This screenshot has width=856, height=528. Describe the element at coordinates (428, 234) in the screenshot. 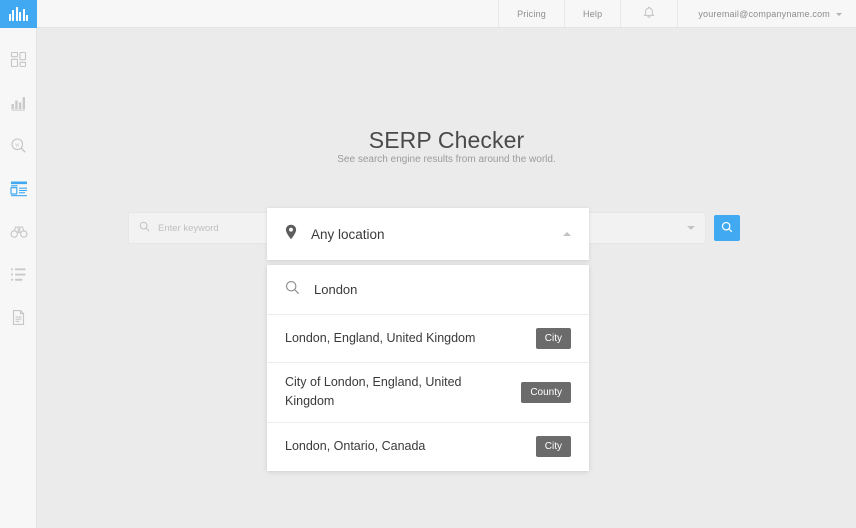

I see `location-dropdown-toggle: Any location` at that location.